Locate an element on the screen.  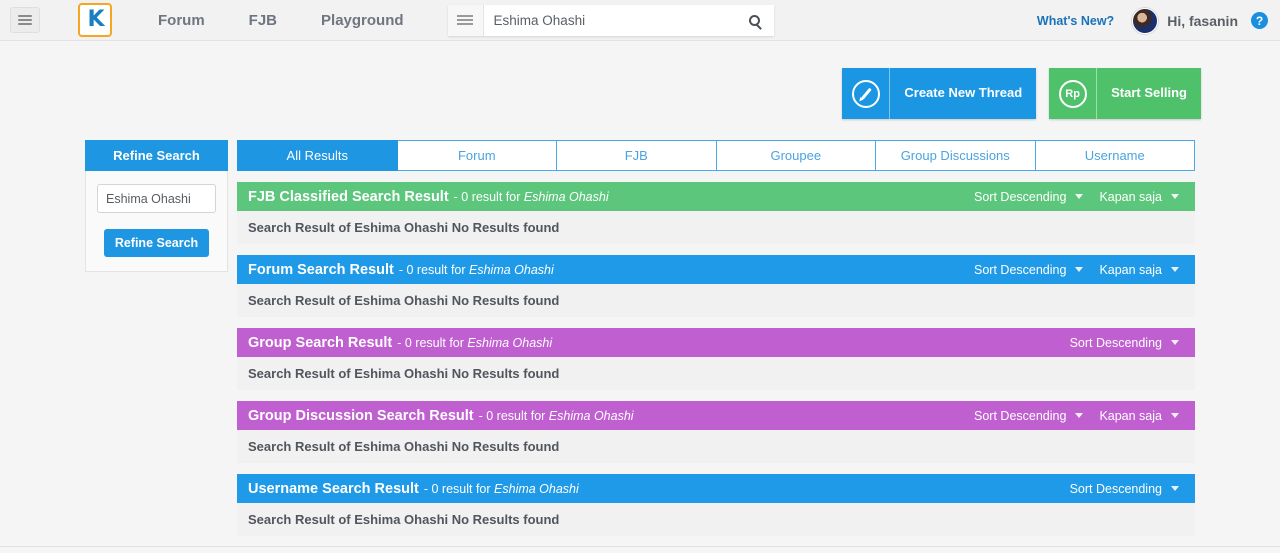
tab-groupee: Groupee is located at coordinates (796, 155).